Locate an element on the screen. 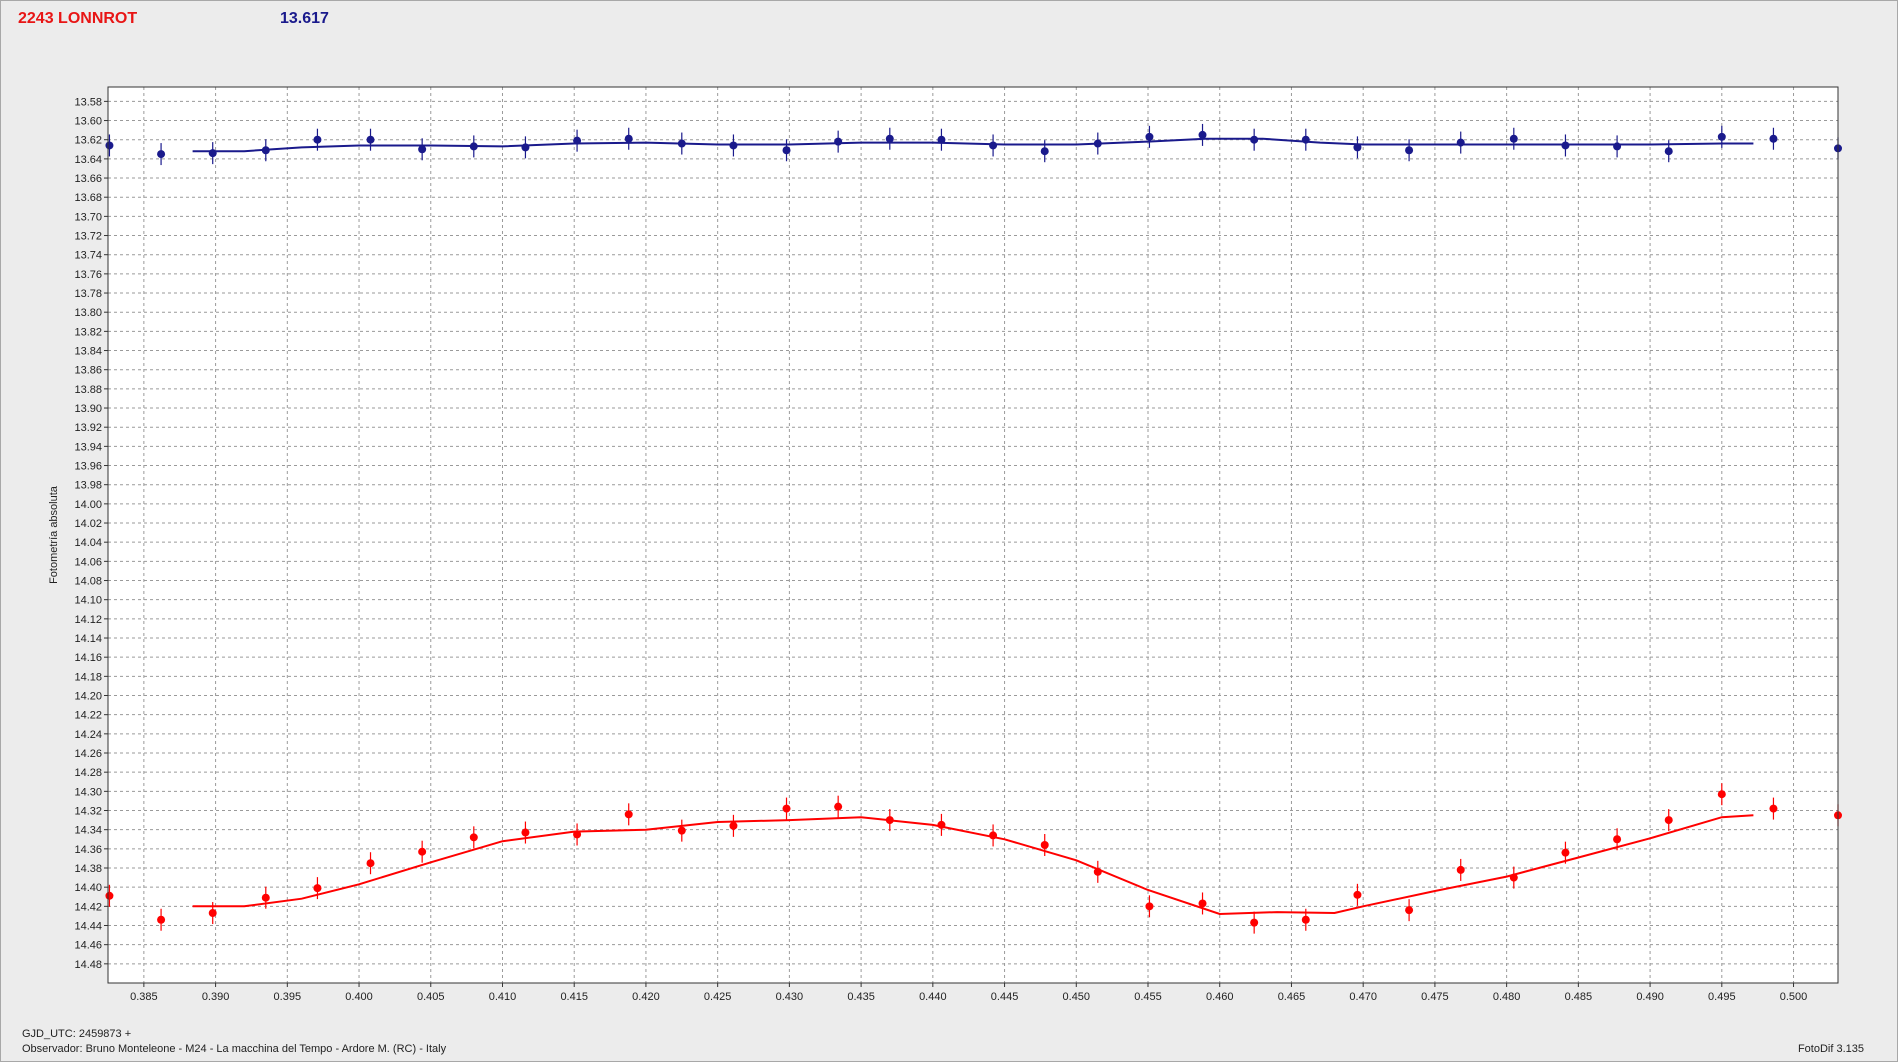 The height and width of the screenshot is (1062, 1898). y-tick-label: 13.92 is located at coordinates (88, 428).